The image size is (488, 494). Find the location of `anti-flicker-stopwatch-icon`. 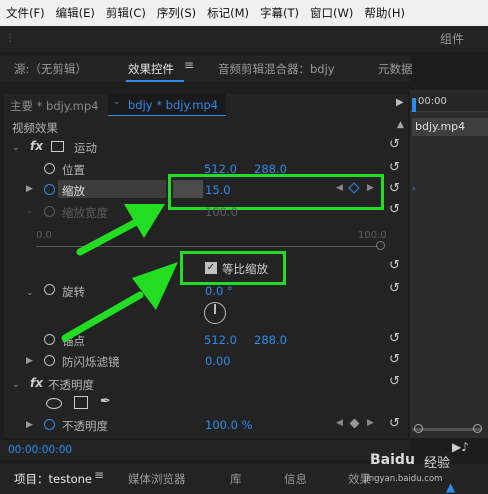

anti-flicker-stopwatch-icon is located at coordinates (49, 360).